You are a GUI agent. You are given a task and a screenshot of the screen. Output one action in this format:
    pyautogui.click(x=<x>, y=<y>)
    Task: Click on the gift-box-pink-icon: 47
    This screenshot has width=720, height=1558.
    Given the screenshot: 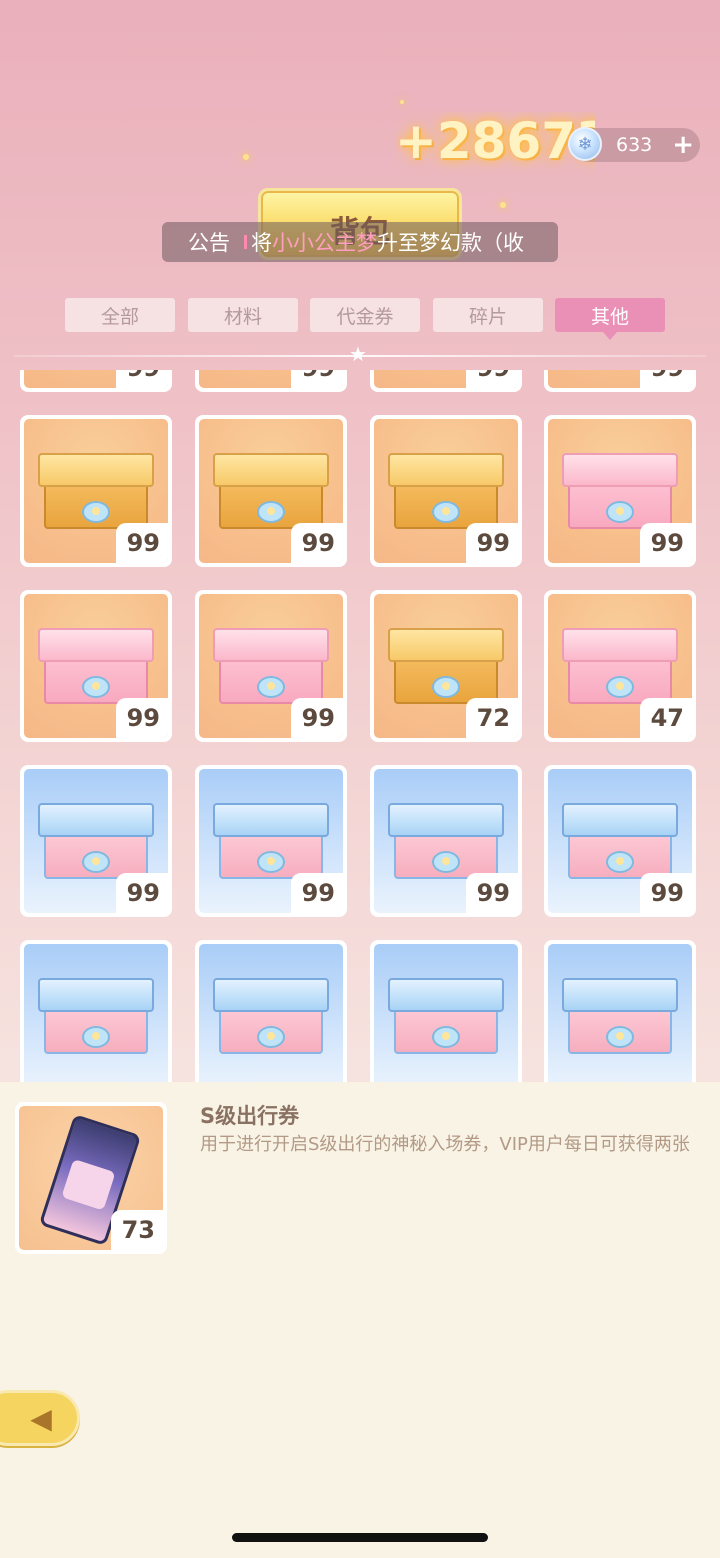 What is the action you would take?
    pyautogui.click(x=620, y=666)
    